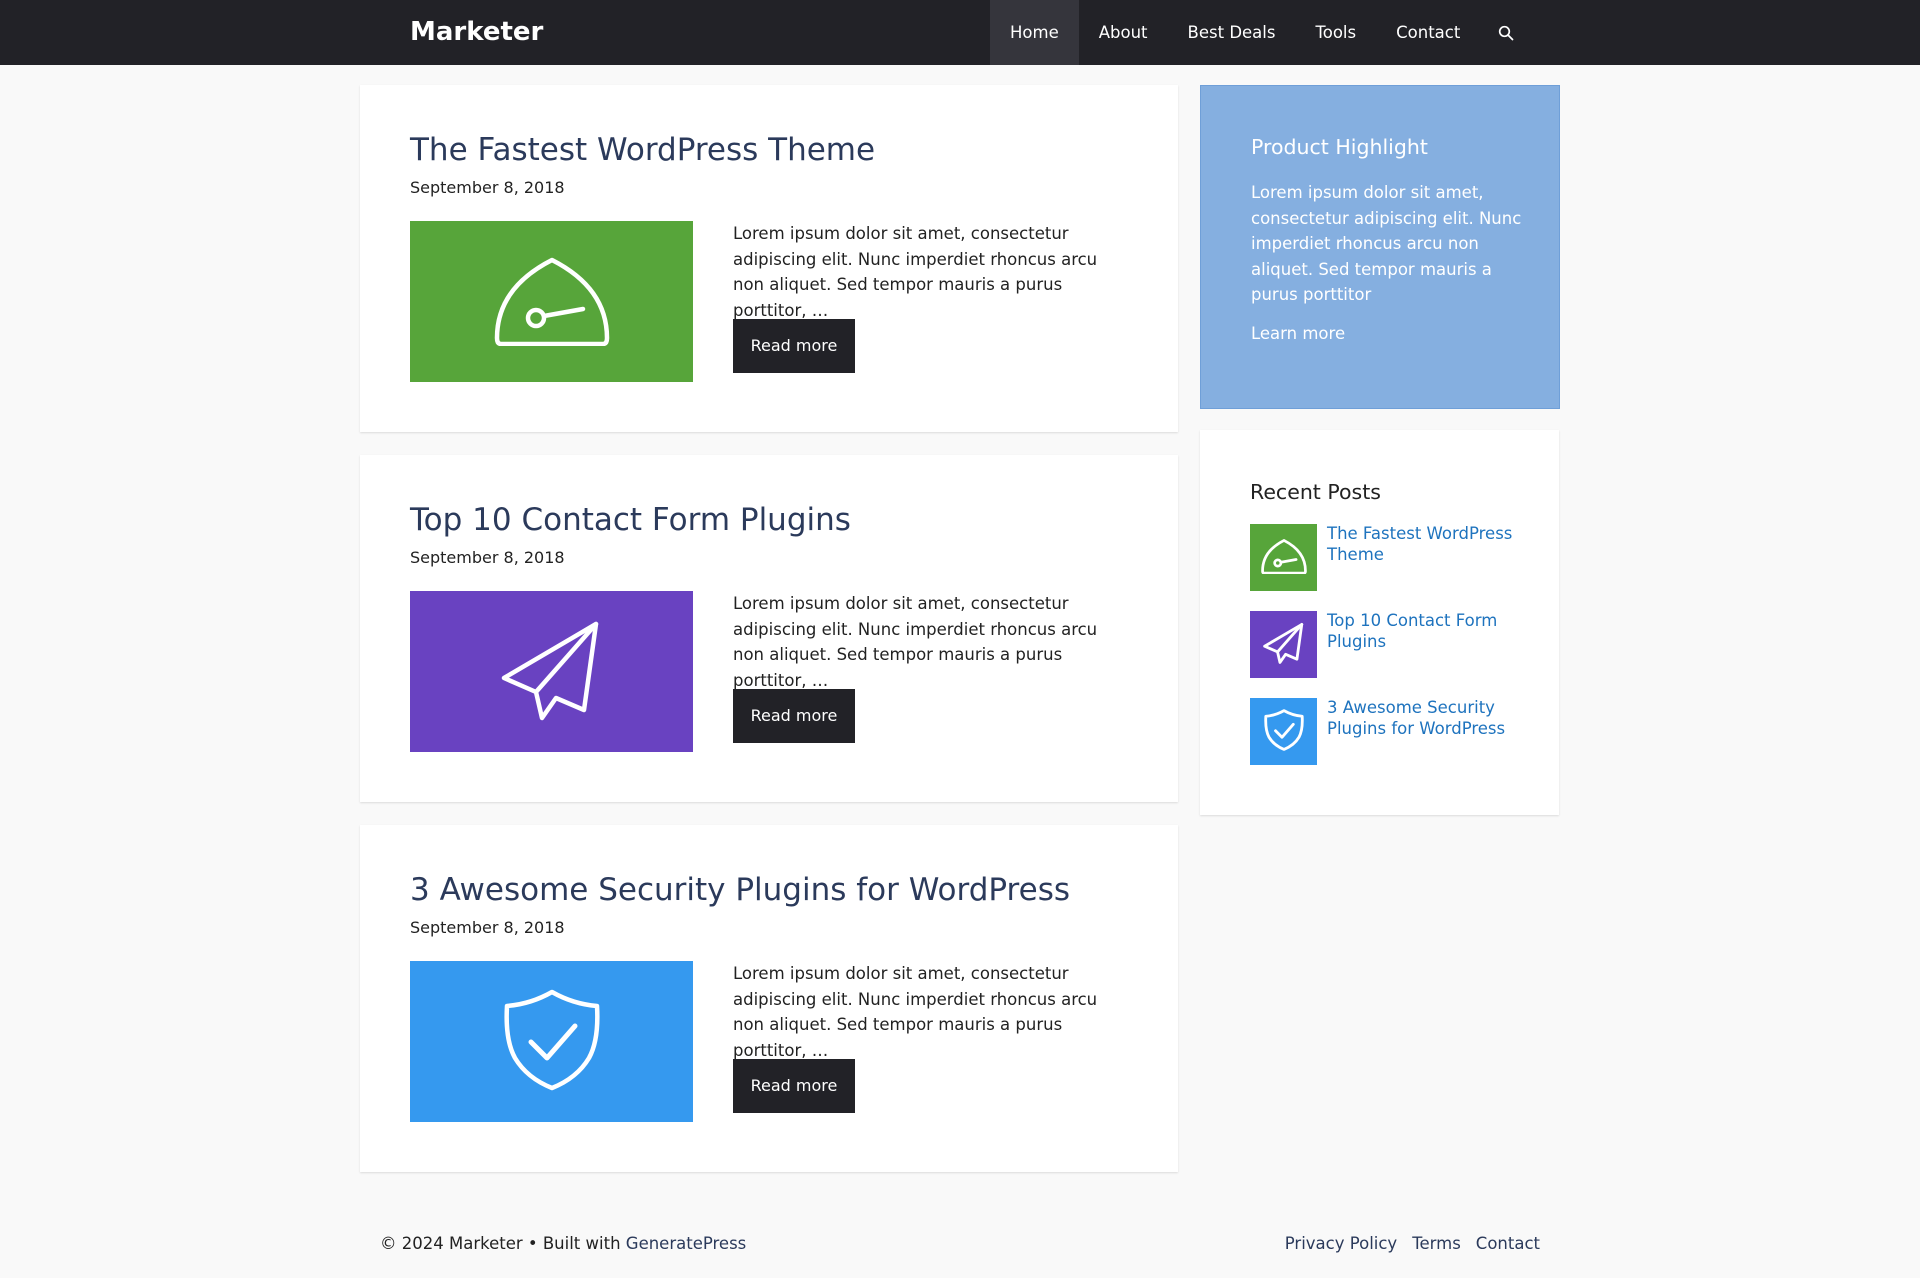  What do you see at coordinates (1339, 147) in the screenshot?
I see `widget-title: Product Highlight` at bounding box center [1339, 147].